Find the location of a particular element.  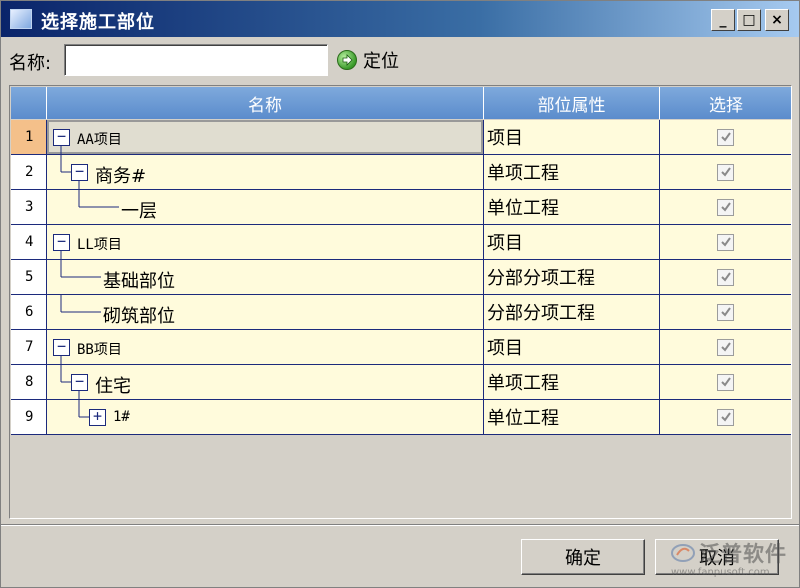

close-button: × is located at coordinates (777, 20).